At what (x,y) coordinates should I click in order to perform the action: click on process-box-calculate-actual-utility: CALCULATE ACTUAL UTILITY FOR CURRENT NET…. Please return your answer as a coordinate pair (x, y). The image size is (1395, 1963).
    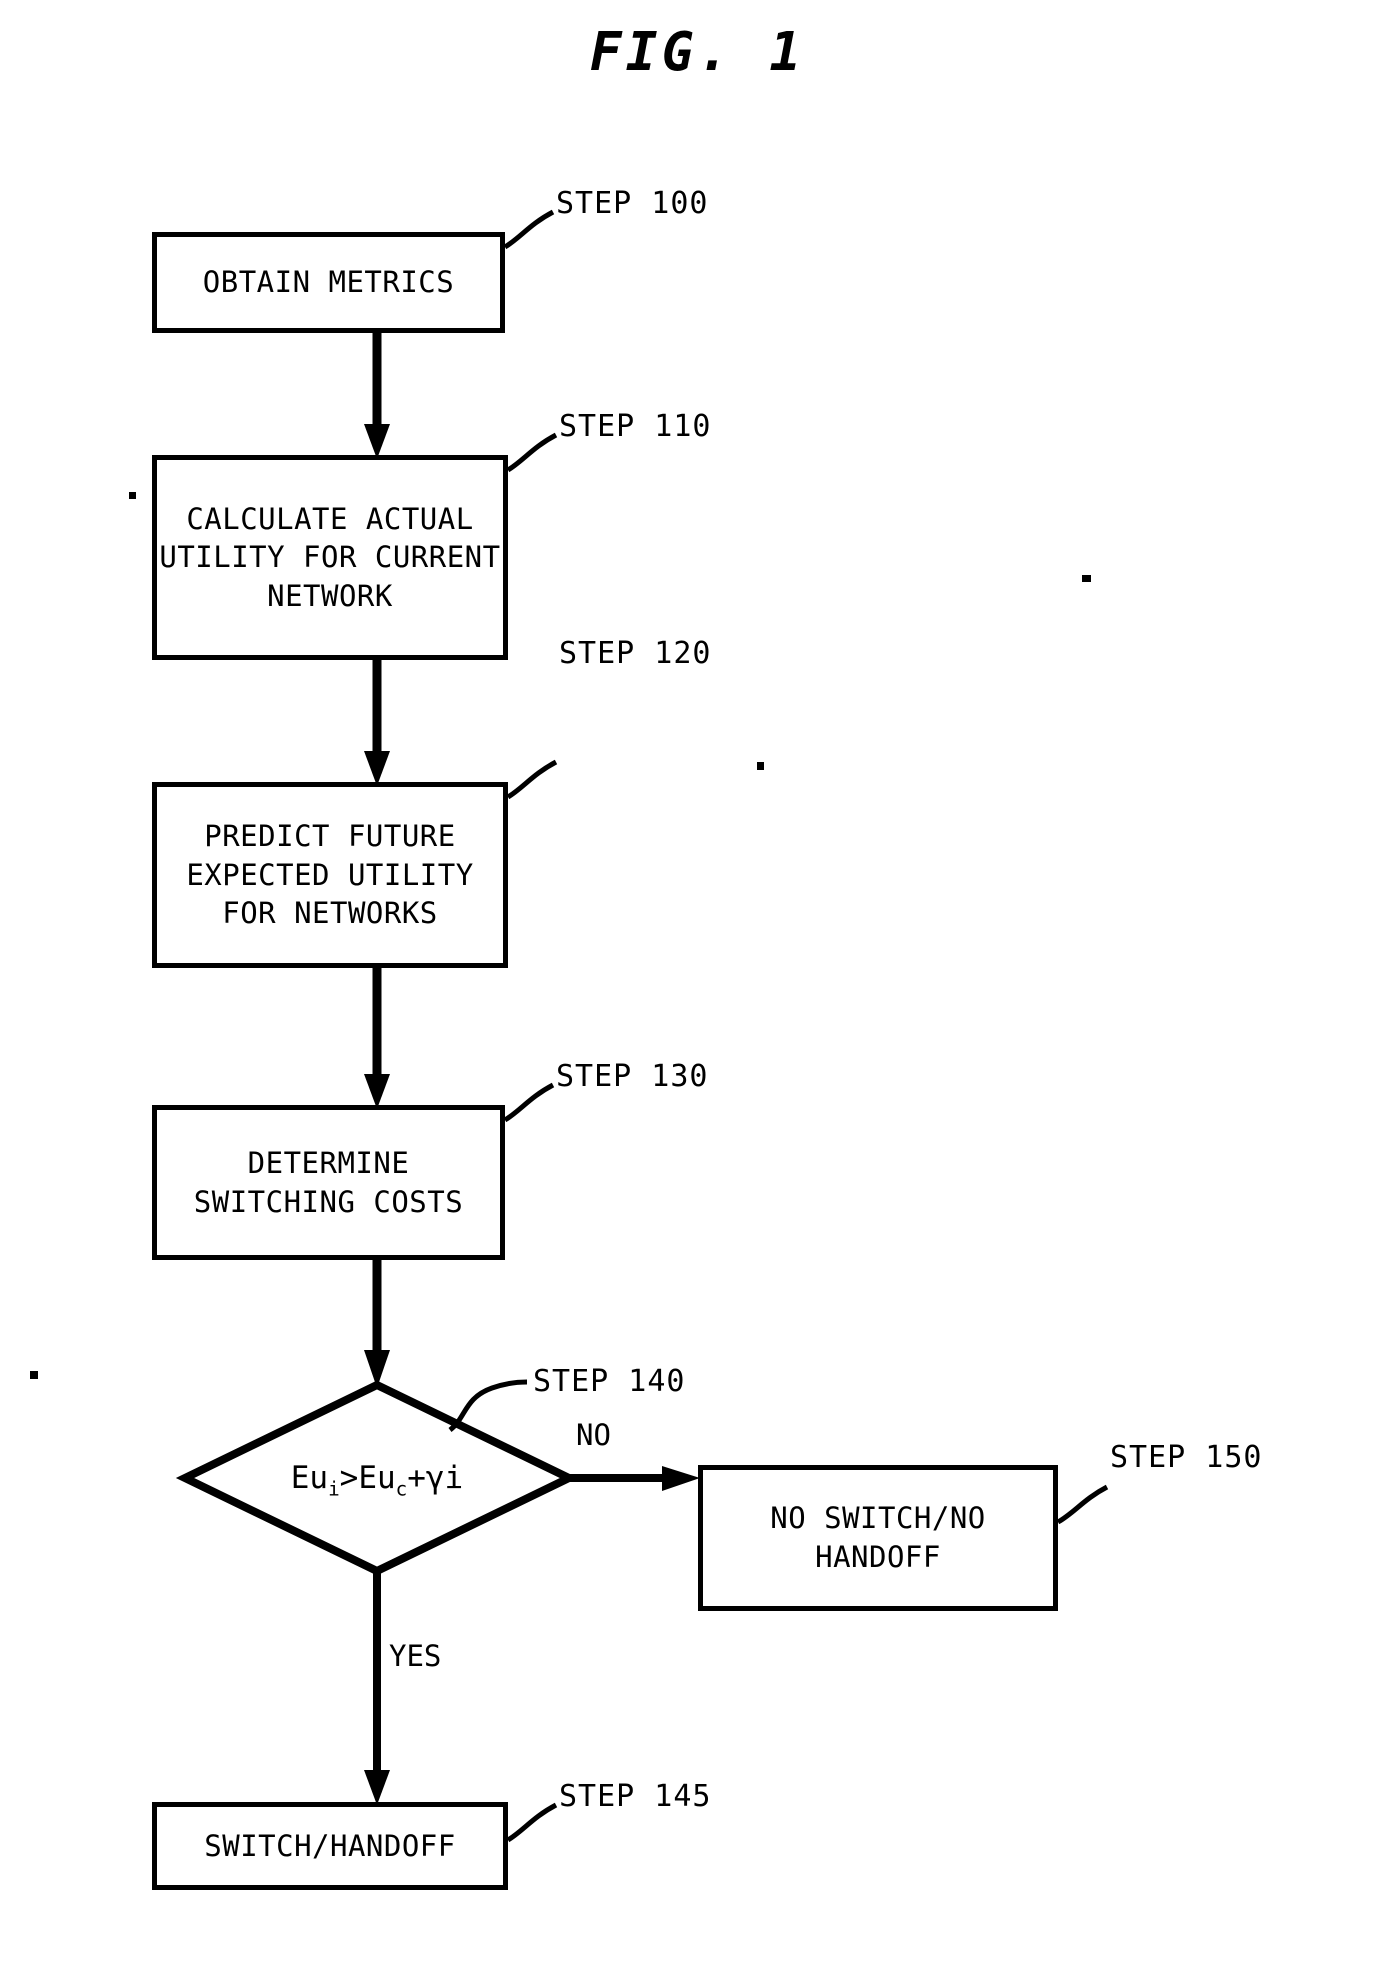
    Looking at the image, I should click on (330, 557).